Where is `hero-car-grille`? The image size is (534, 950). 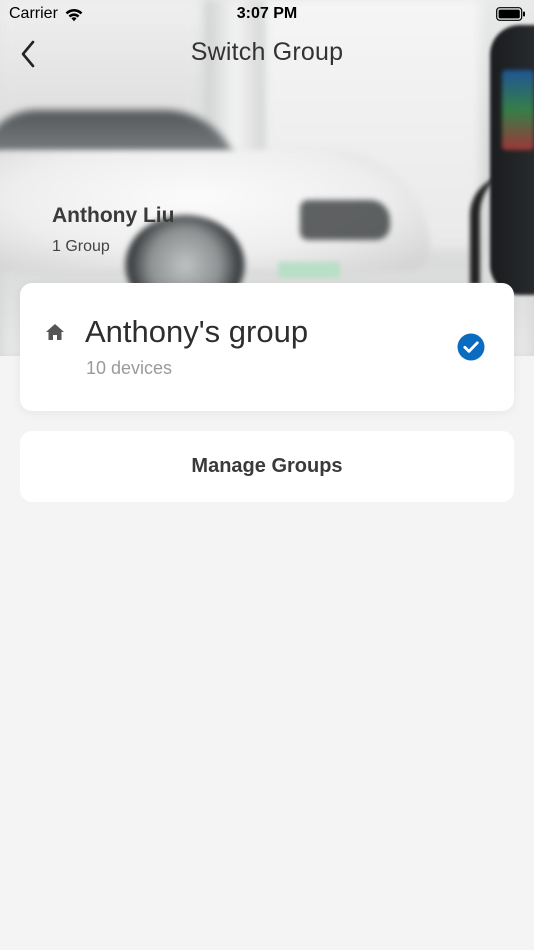 hero-car-grille is located at coordinates (345, 220).